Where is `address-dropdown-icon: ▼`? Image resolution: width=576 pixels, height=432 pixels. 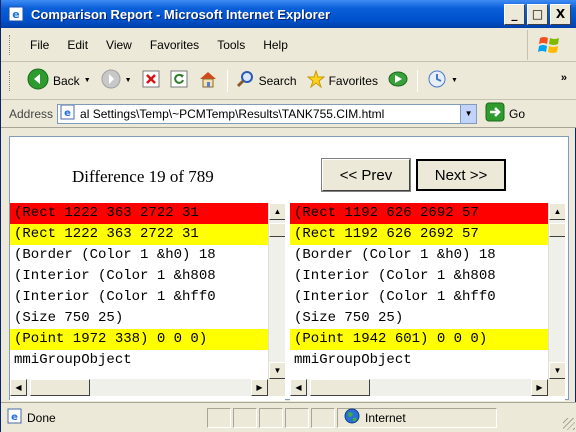 address-dropdown-icon: ▼ is located at coordinates (468, 113).